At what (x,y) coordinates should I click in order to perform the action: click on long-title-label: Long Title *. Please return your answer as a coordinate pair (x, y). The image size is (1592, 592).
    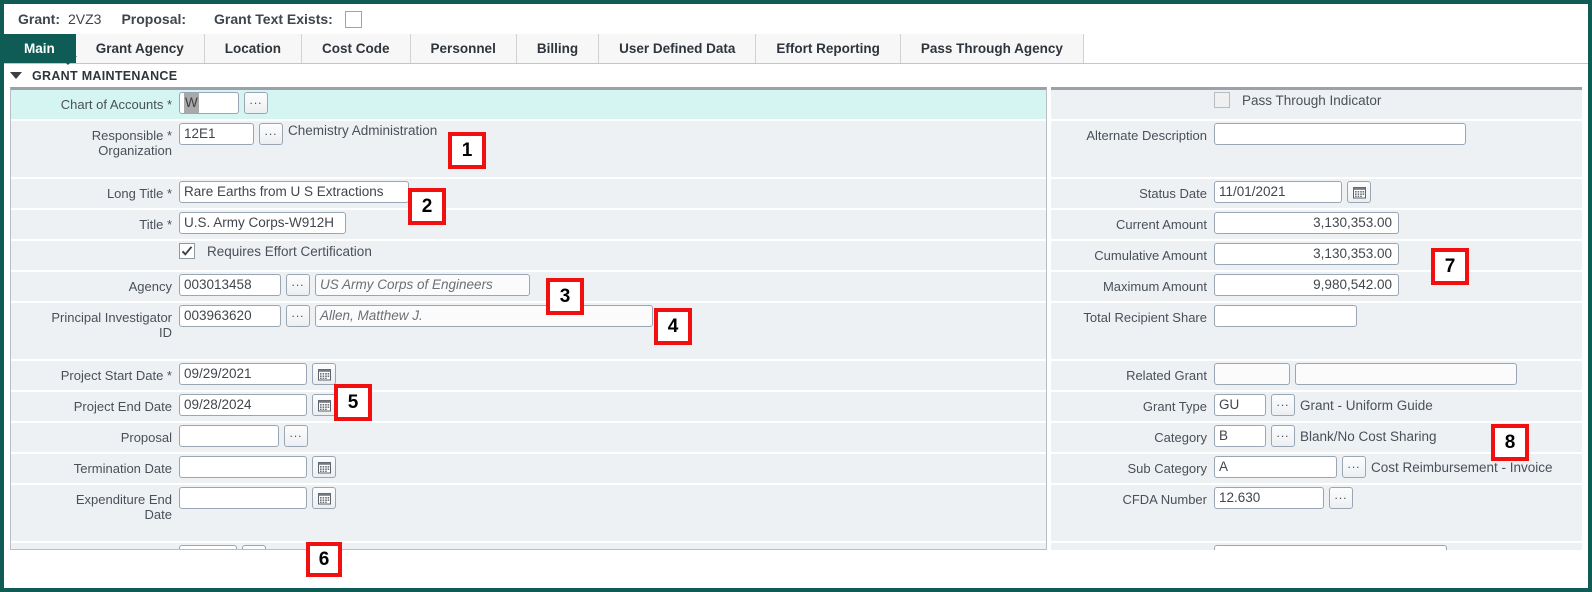
    Looking at the image, I should click on (139, 193).